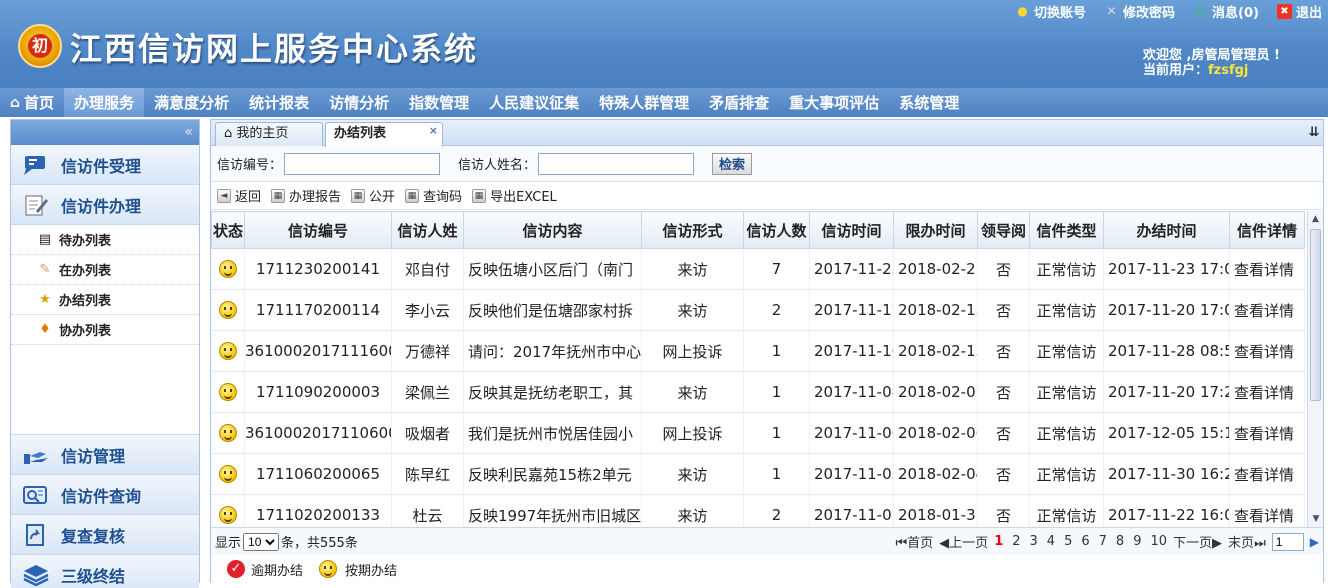 Image resolution: width=1328 pixels, height=588 pixels. What do you see at coordinates (239, 195) in the screenshot?
I see `back-button: ◄ 返回` at bounding box center [239, 195].